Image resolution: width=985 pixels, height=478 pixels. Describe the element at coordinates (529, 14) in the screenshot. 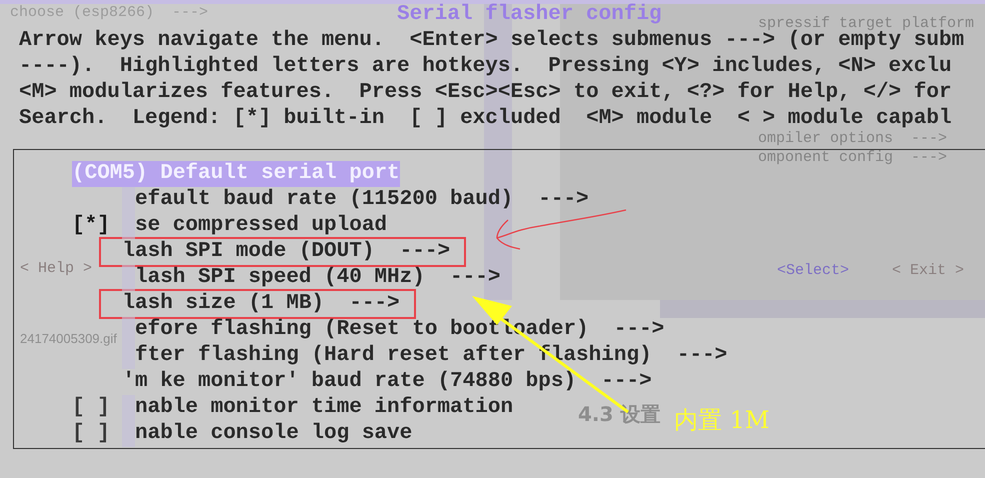

I see `window-title: Serial flasher config` at that location.